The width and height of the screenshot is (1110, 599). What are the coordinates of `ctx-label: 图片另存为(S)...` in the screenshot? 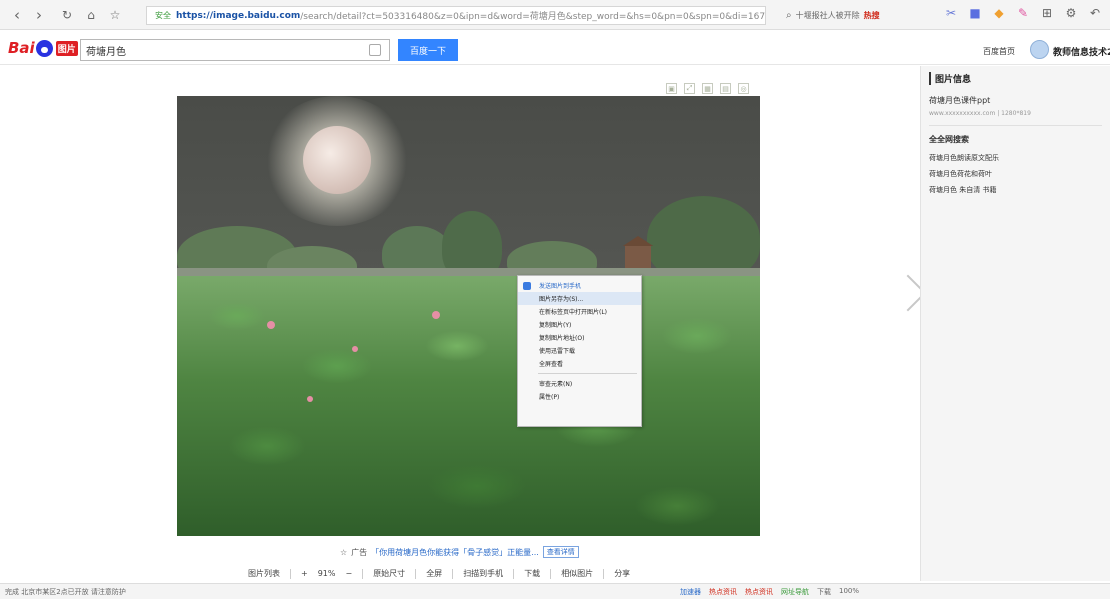 It's located at (561, 299).